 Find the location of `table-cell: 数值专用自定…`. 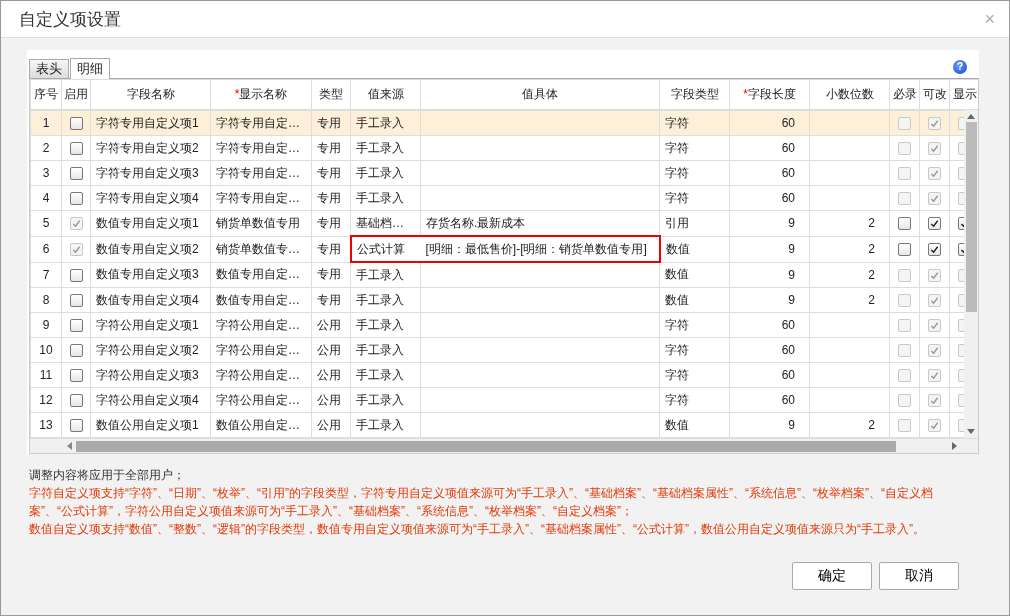

table-cell: 数值专用自定… is located at coordinates (261, 300).